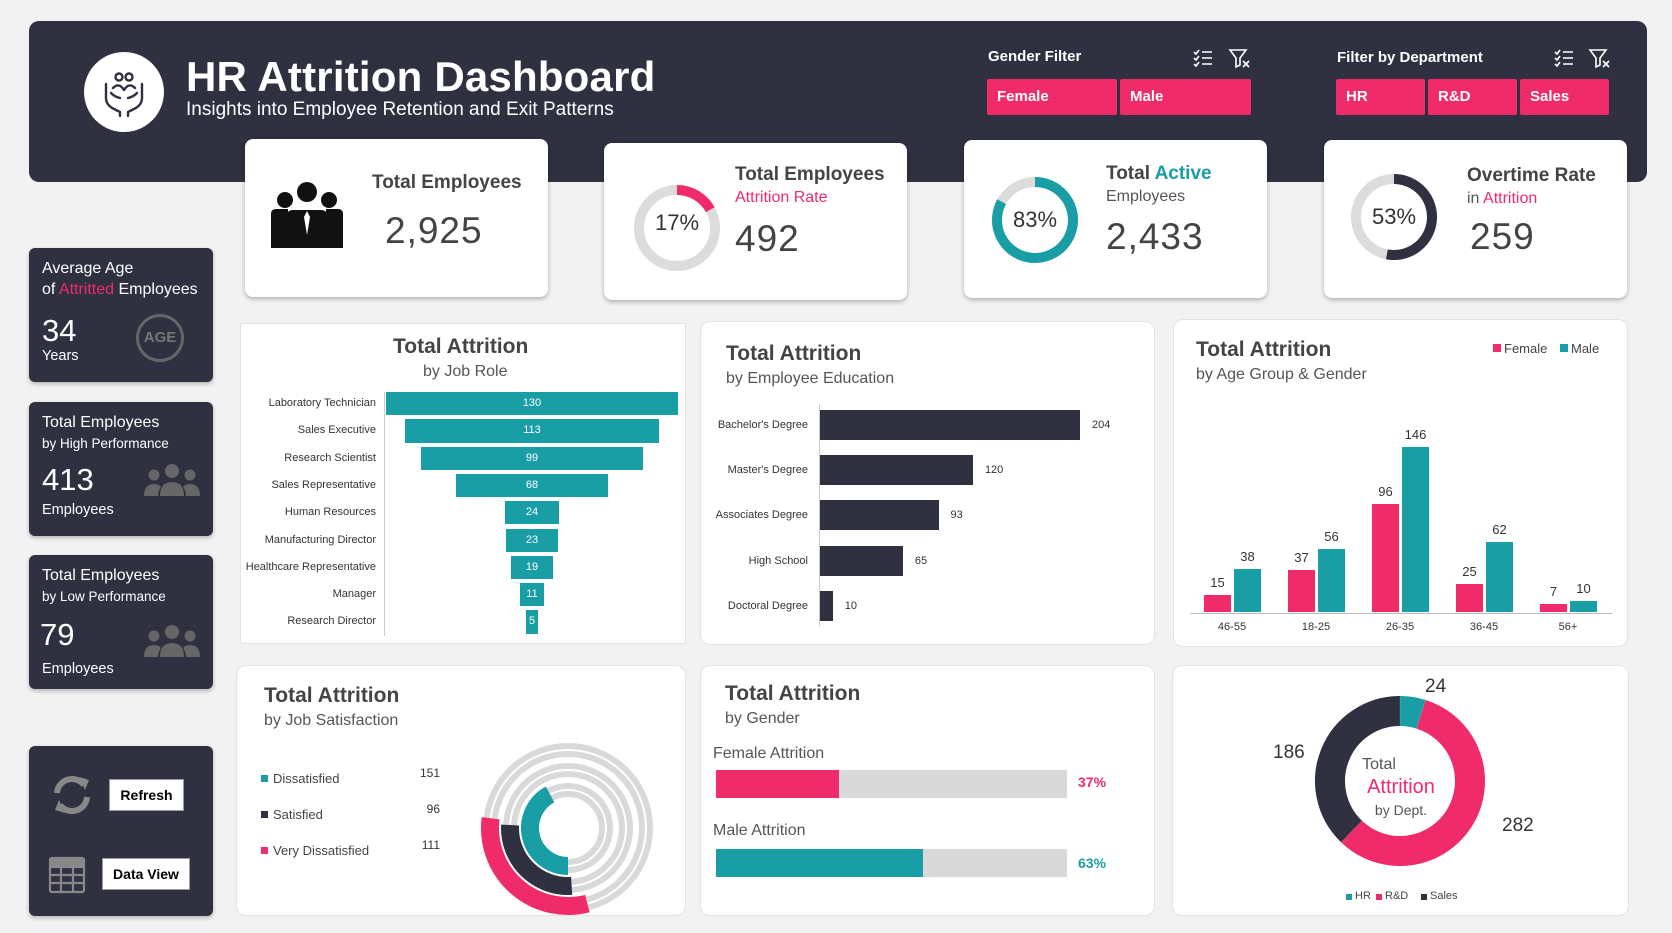 The width and height of the screenshot is (1672, 933). I want to click on age-gender-category: 56+, so click(1568, 627).